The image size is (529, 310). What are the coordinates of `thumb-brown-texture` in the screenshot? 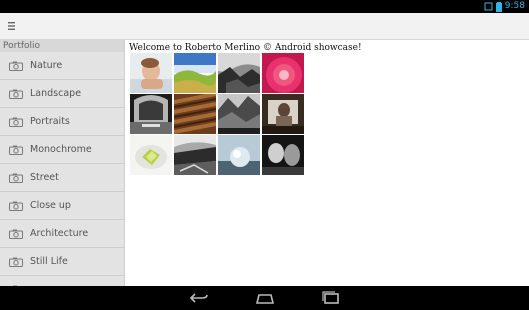 It's located at (195, 114).